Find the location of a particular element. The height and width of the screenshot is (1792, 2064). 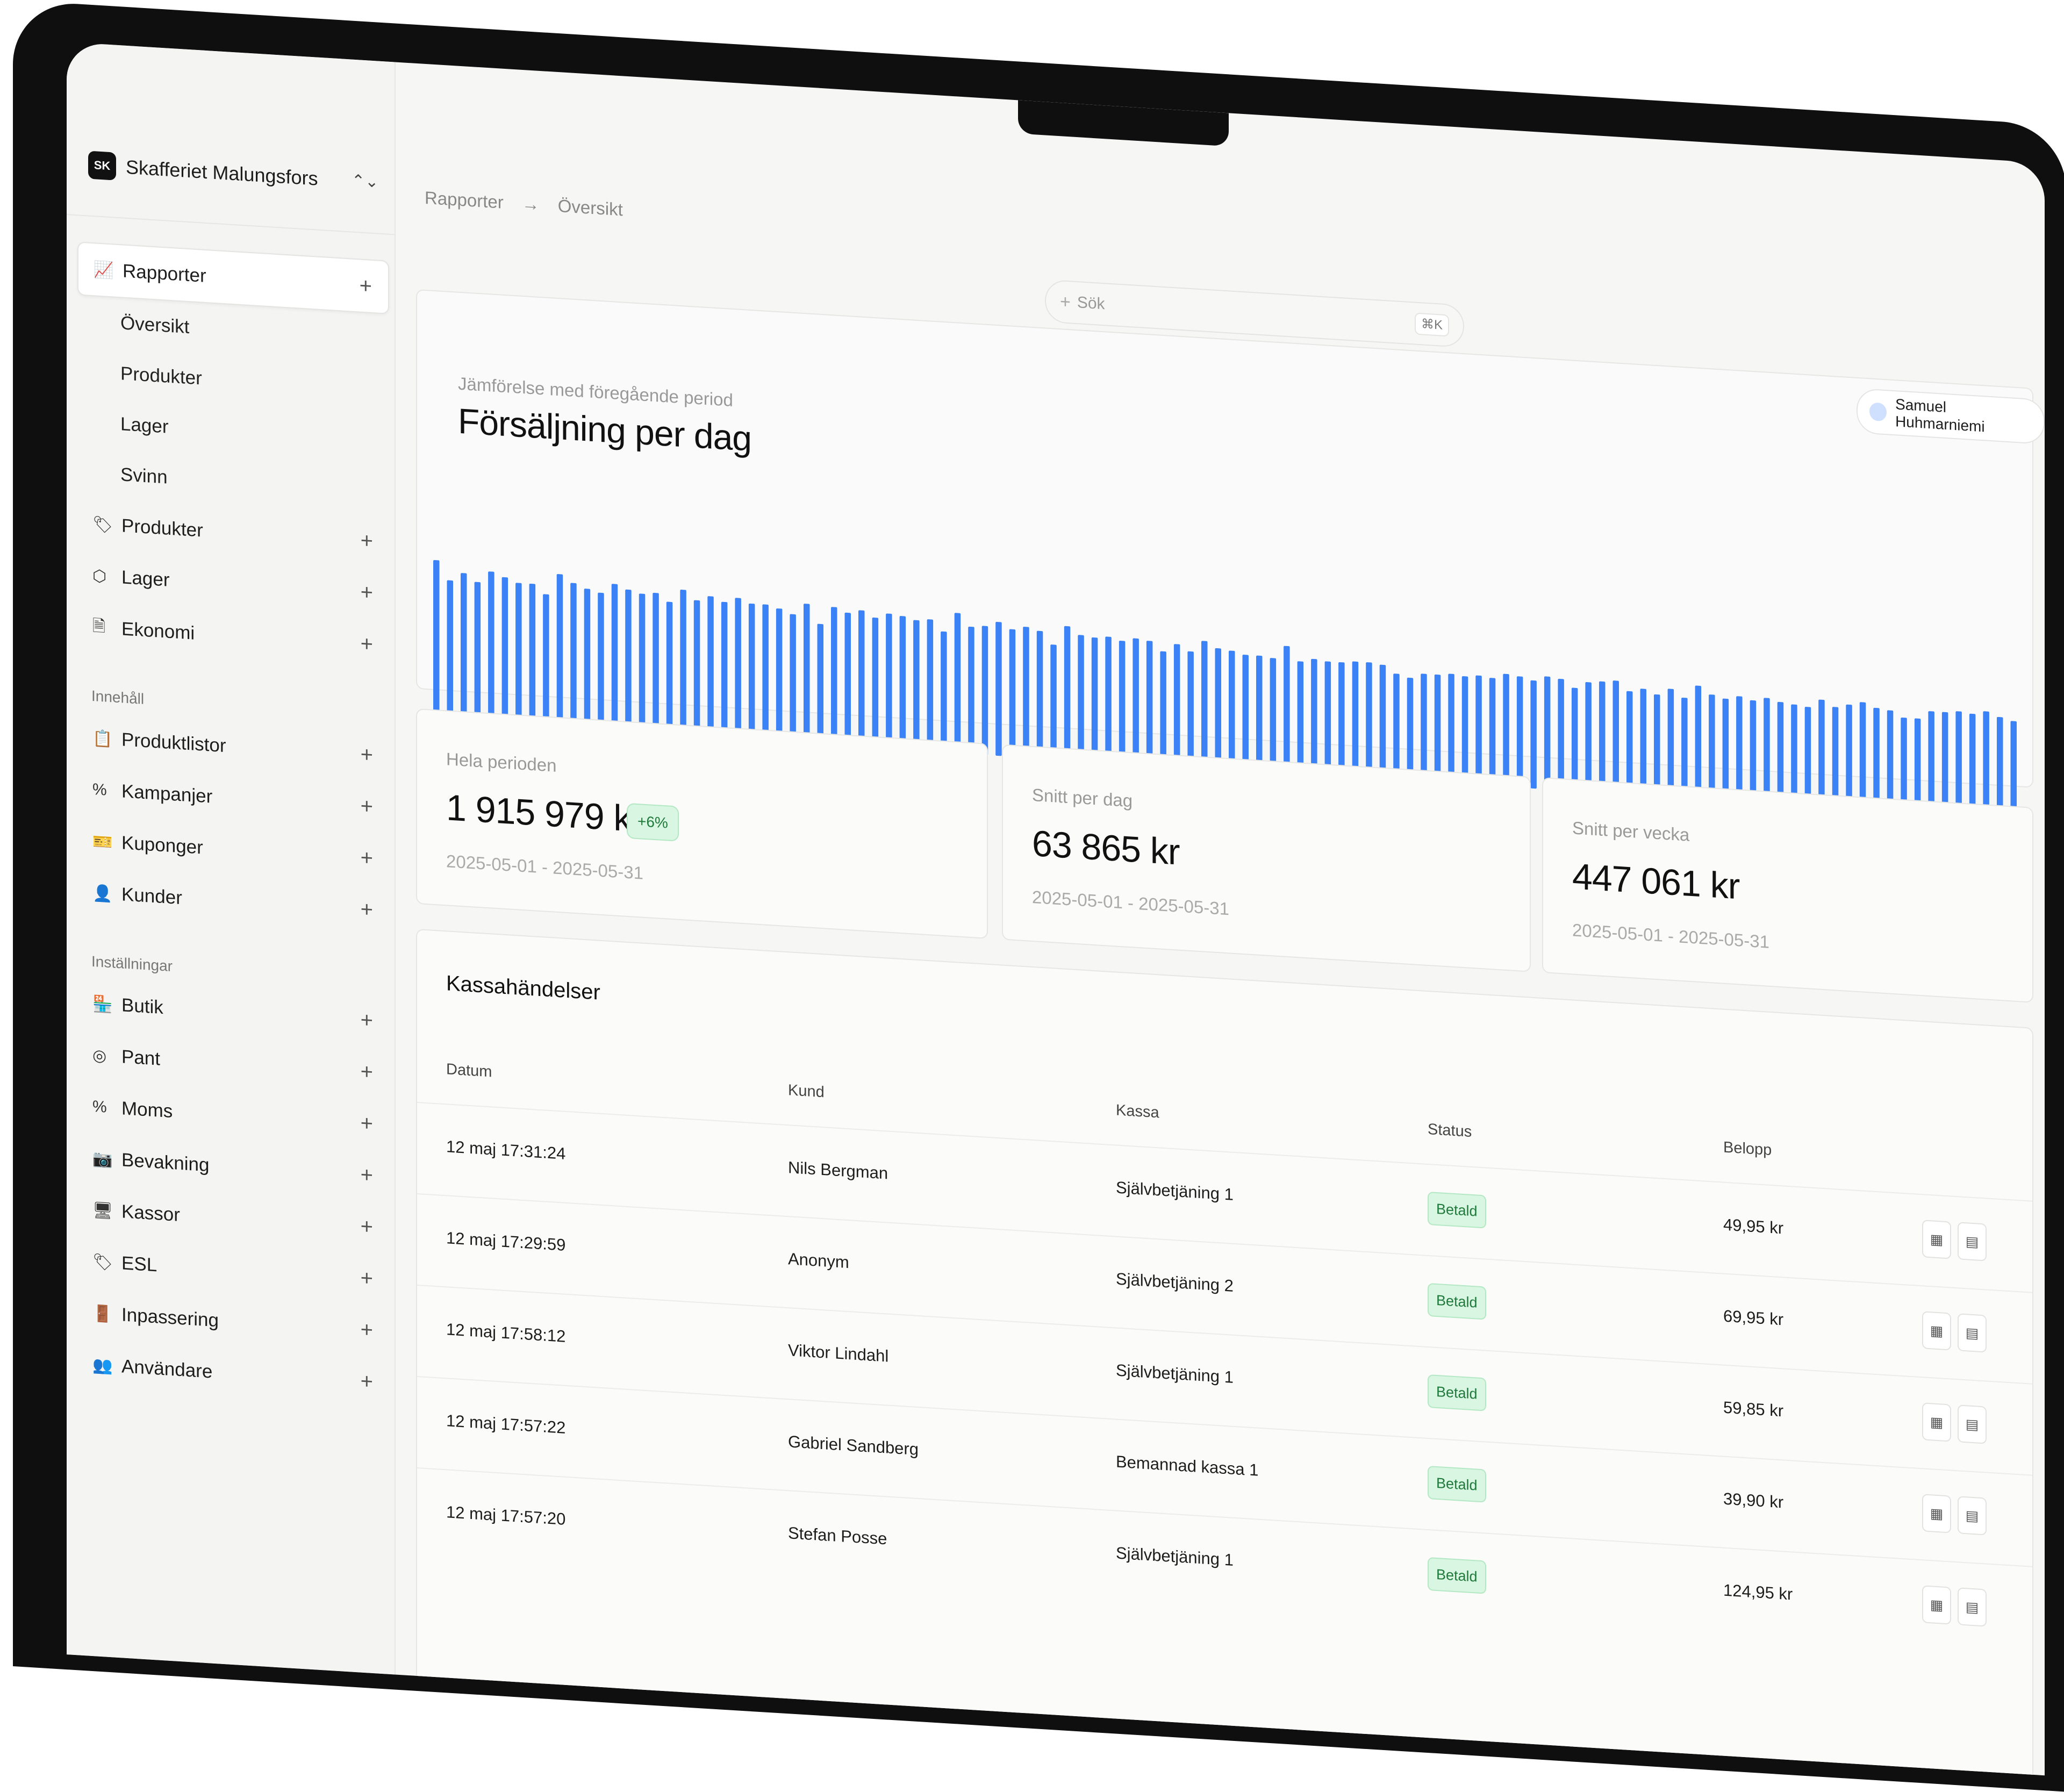

breadcrumb-root: Rapporter is located at coordinates (464, 200).